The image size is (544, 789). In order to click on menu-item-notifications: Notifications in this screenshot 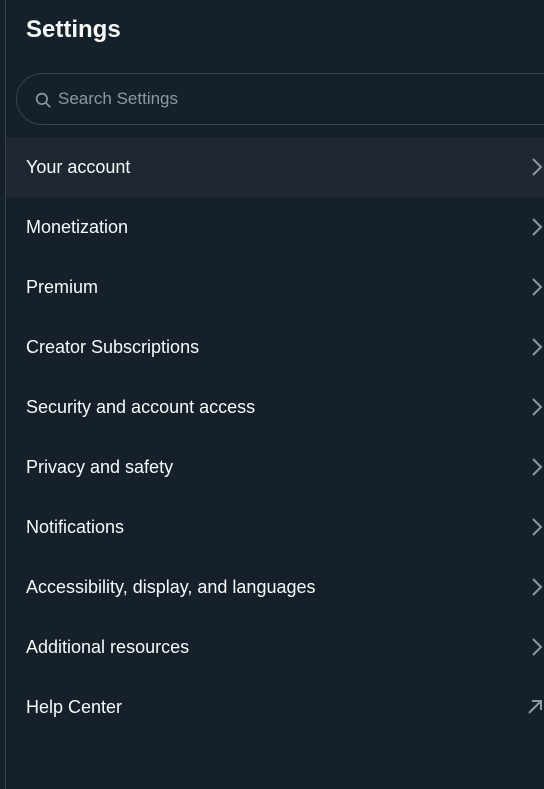, I will do `click(275, 527)`.